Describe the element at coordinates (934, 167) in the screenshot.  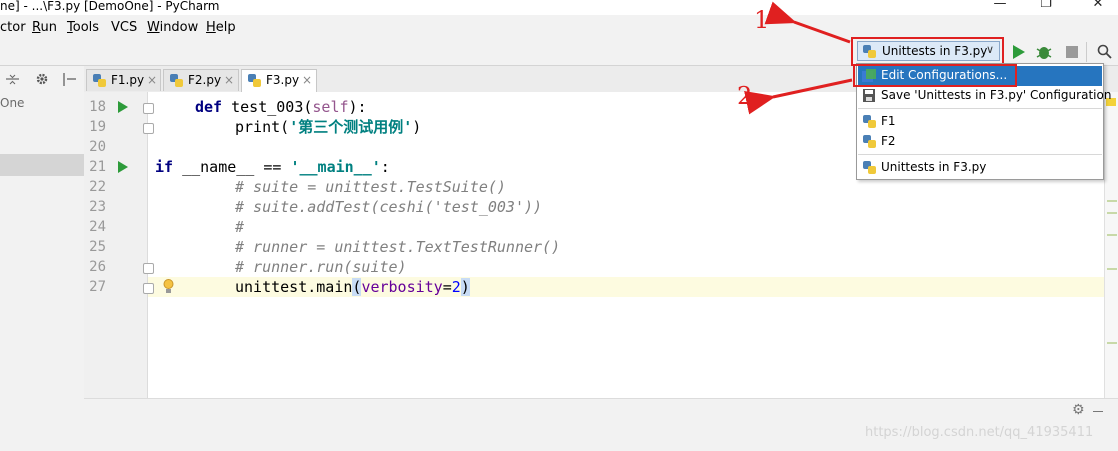
I see `menu-item-label: Unittests in F3.py` at that location.